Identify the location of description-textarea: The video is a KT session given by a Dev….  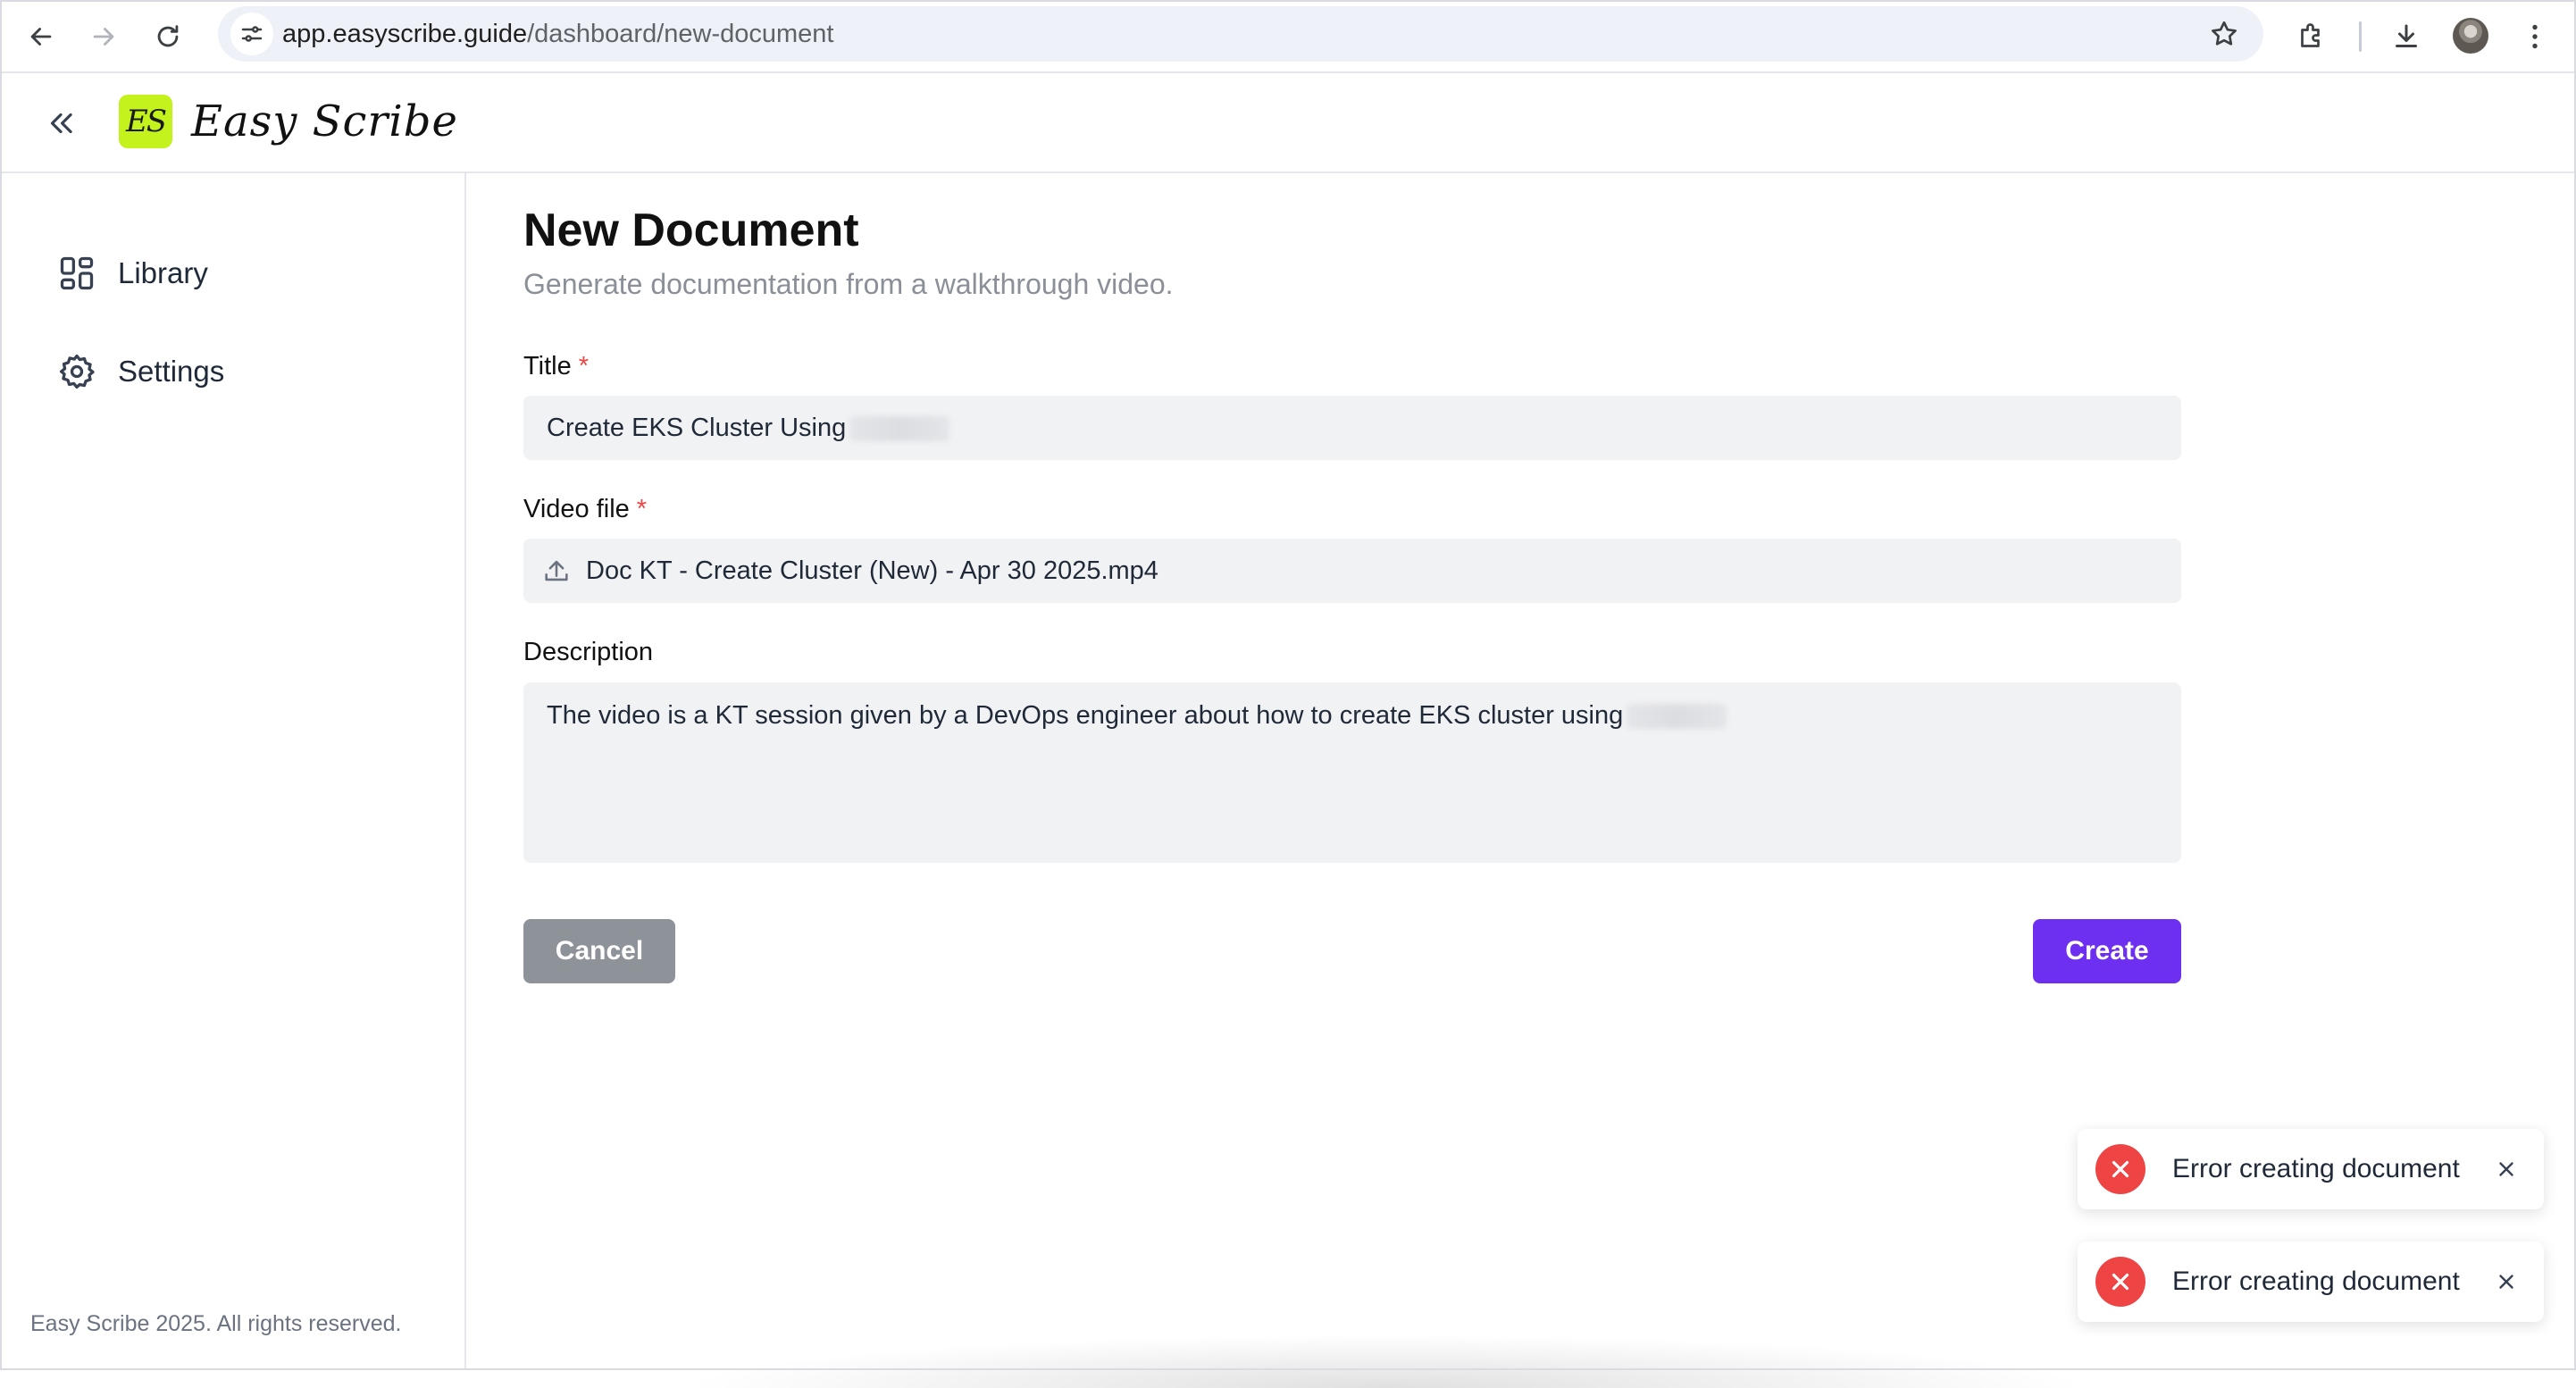
(1352, 772).